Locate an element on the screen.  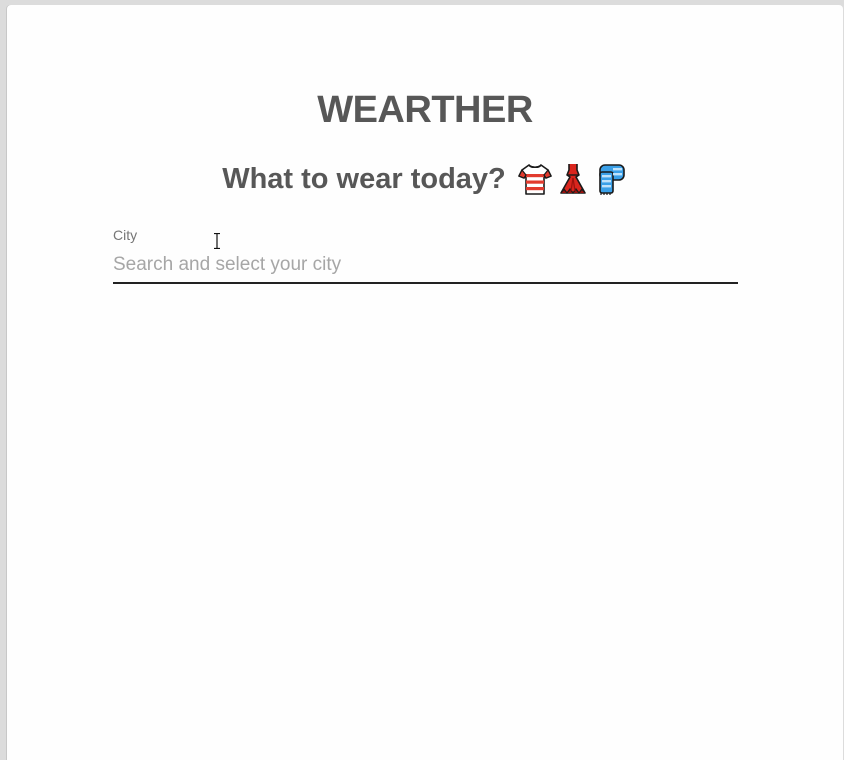
city-field: City is located at coordinates (425, 255).